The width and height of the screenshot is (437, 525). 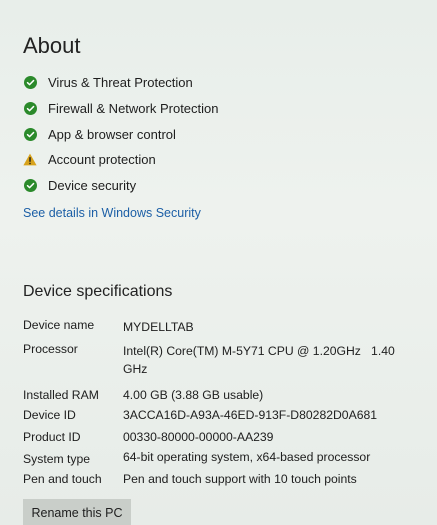 What do you see at coordinates (198, 437) in the screenshot?
I see `spec-value: 00330-80000-00000-AA239` at bounding box center [198, 437].